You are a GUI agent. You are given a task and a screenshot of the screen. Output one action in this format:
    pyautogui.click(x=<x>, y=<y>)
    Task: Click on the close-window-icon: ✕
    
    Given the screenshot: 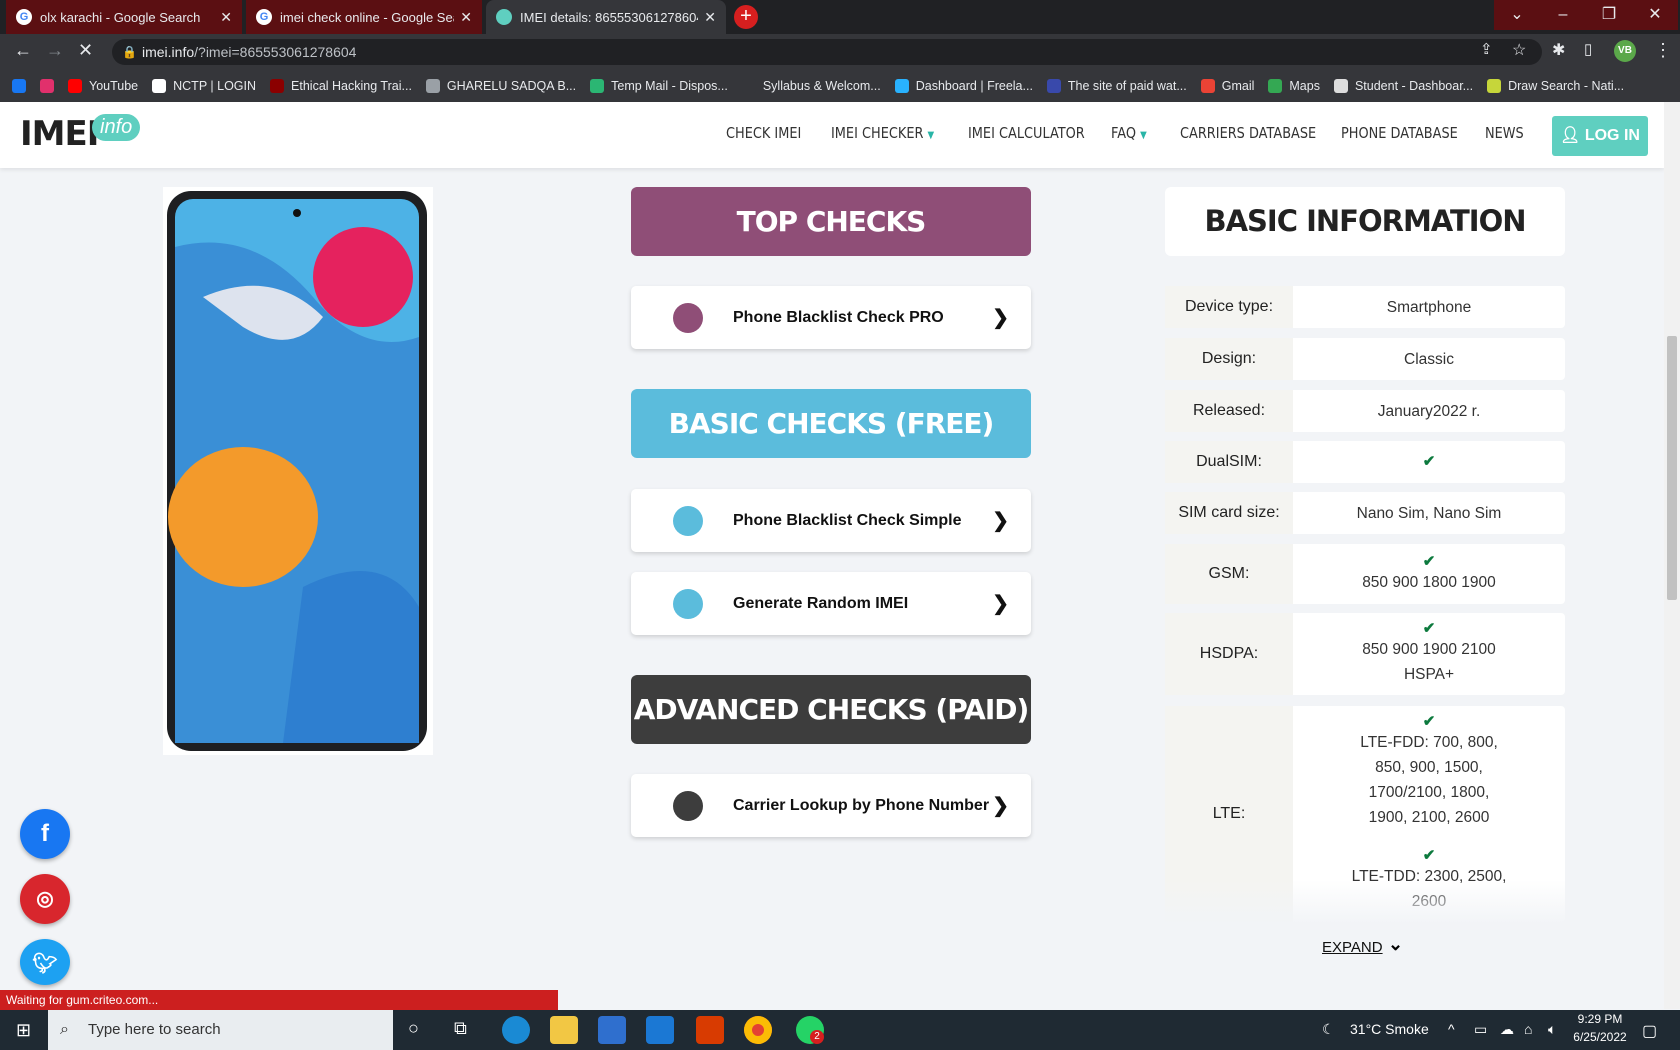 What is the action you would take?
    pyautogui.click(x=1655, y=15)
    